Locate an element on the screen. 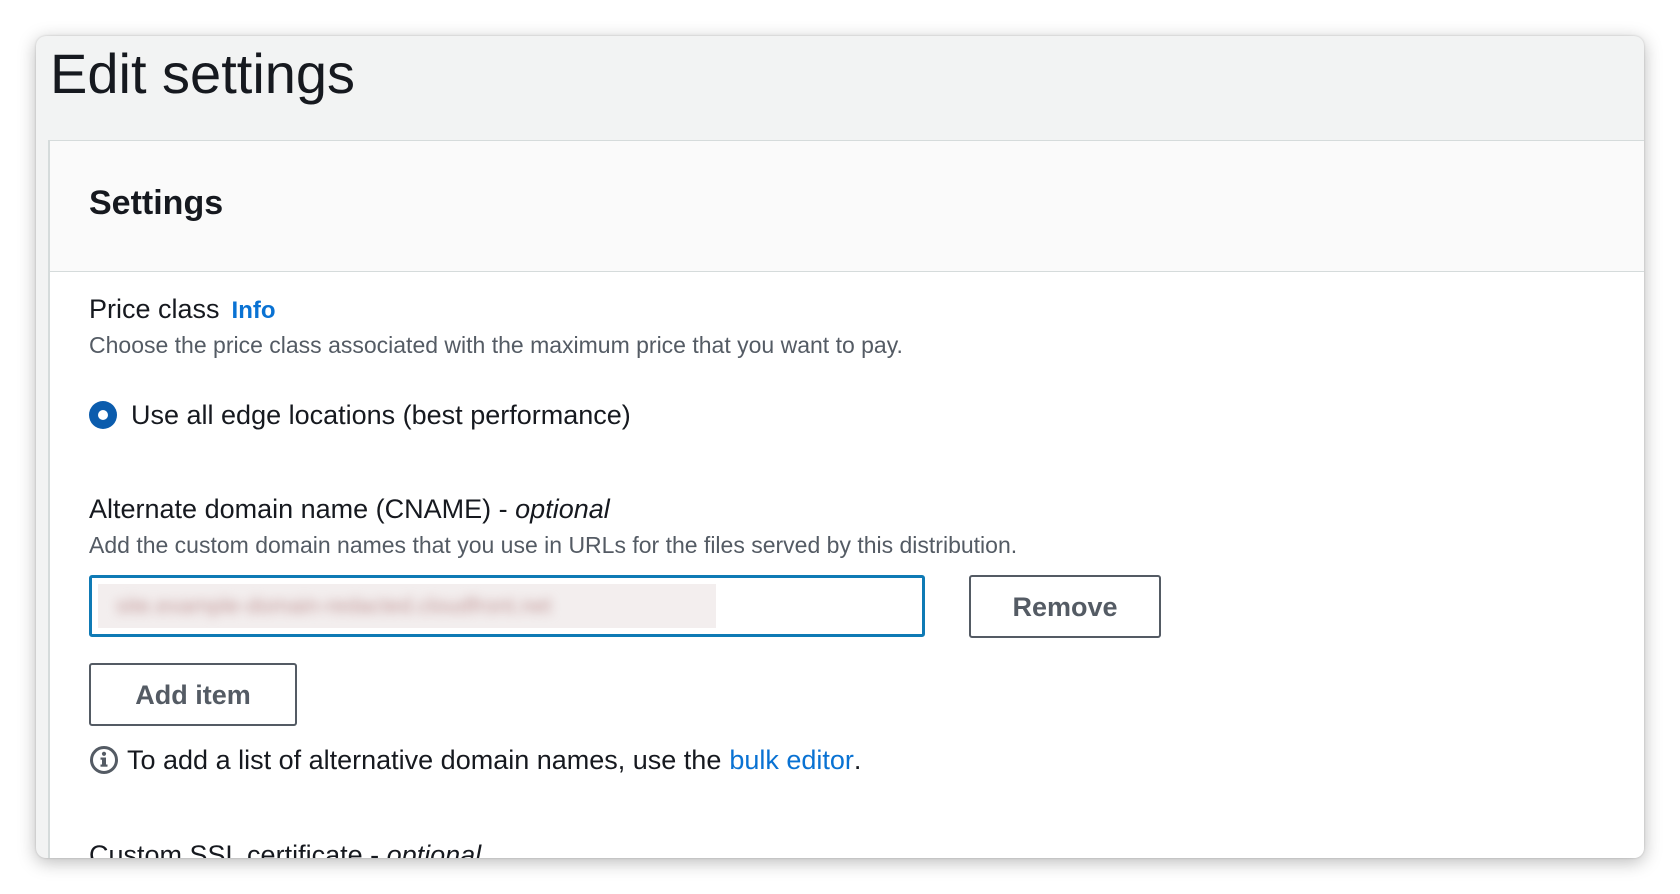 This screenshot has height=894, width=1680. ssl-certificate-label: Custom SSL certificate - is located at coordinates (238, 849).